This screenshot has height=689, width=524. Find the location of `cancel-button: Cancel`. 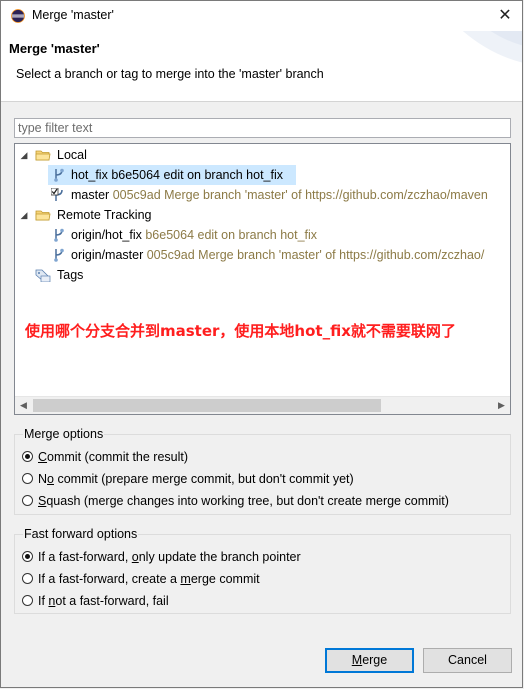

cancel-button: Cancel is located at coordinates (467, 660).